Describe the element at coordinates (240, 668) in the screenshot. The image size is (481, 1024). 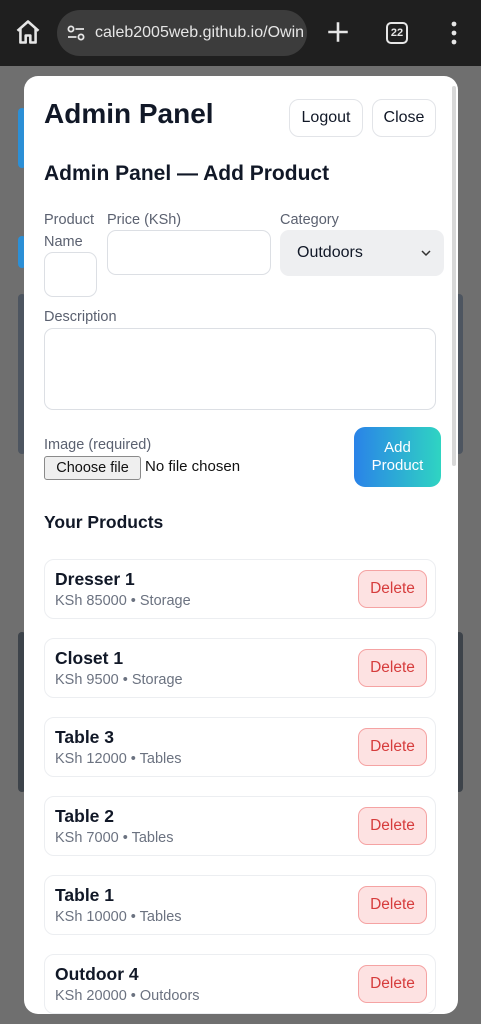
I see `product-card: Closet 1 KSh 9500 • Storage Delete` at that location.